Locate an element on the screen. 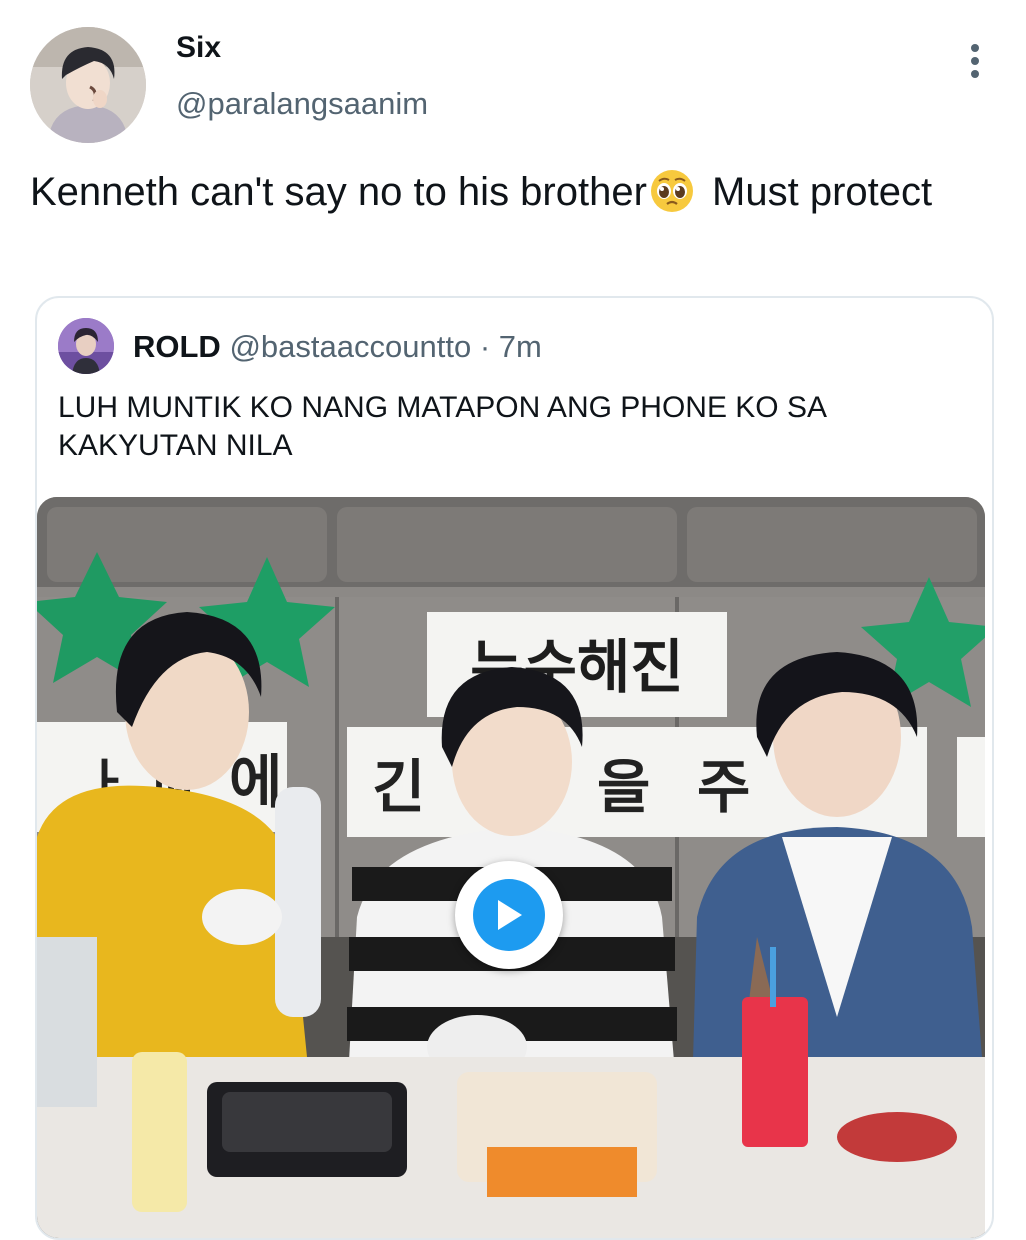 This screenshot has height=1240, width=1026. author-avatar is located at coordinates (88, 85).